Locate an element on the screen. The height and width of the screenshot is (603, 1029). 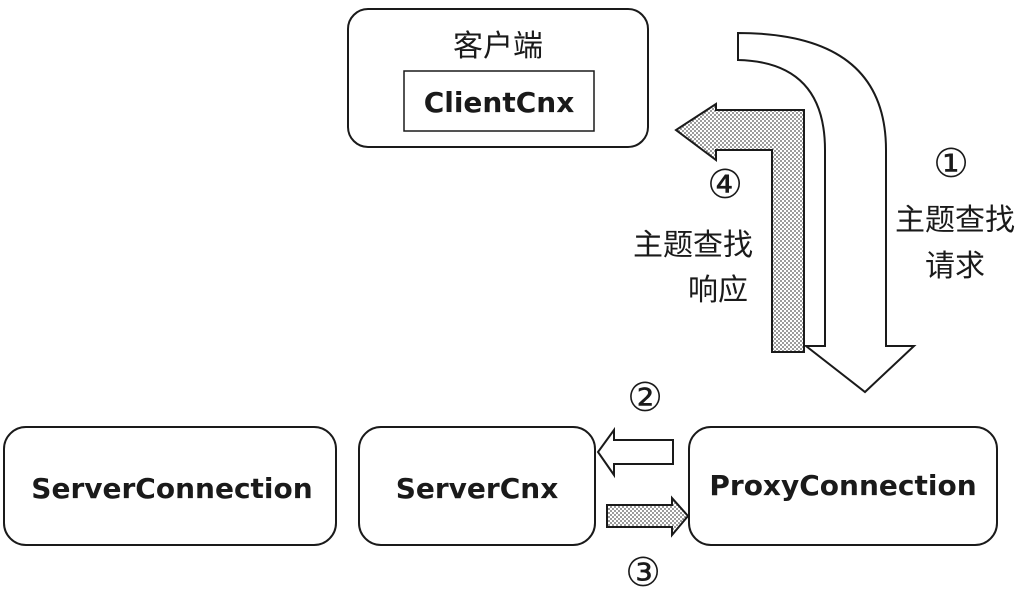
step-4-line1: 主题查找 is located at coordinates (693, 245).